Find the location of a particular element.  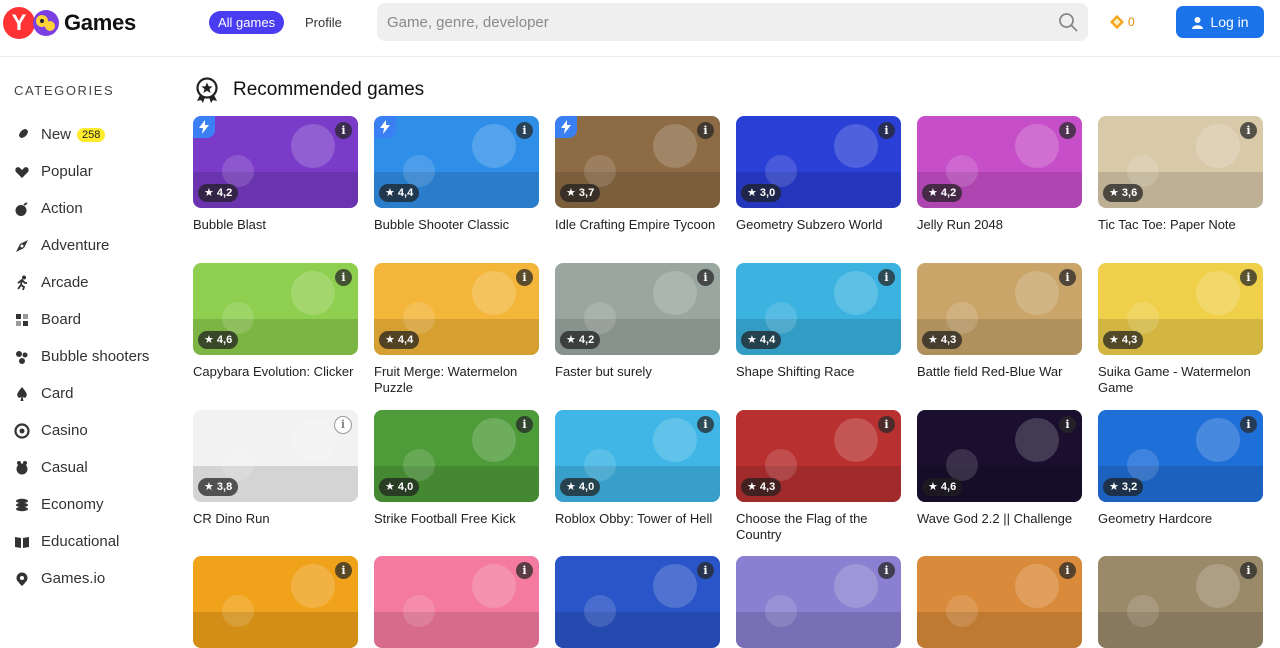

logo: Y Games is located at coordinates (69, 23).